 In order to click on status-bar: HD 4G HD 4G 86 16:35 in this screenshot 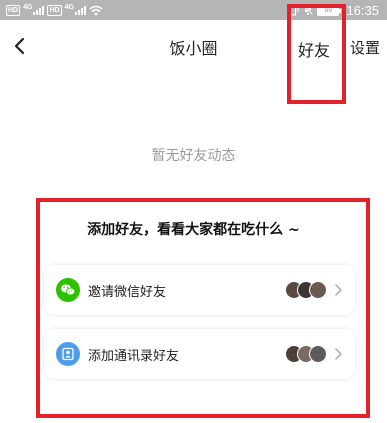, I will do `click(193, 10)`.